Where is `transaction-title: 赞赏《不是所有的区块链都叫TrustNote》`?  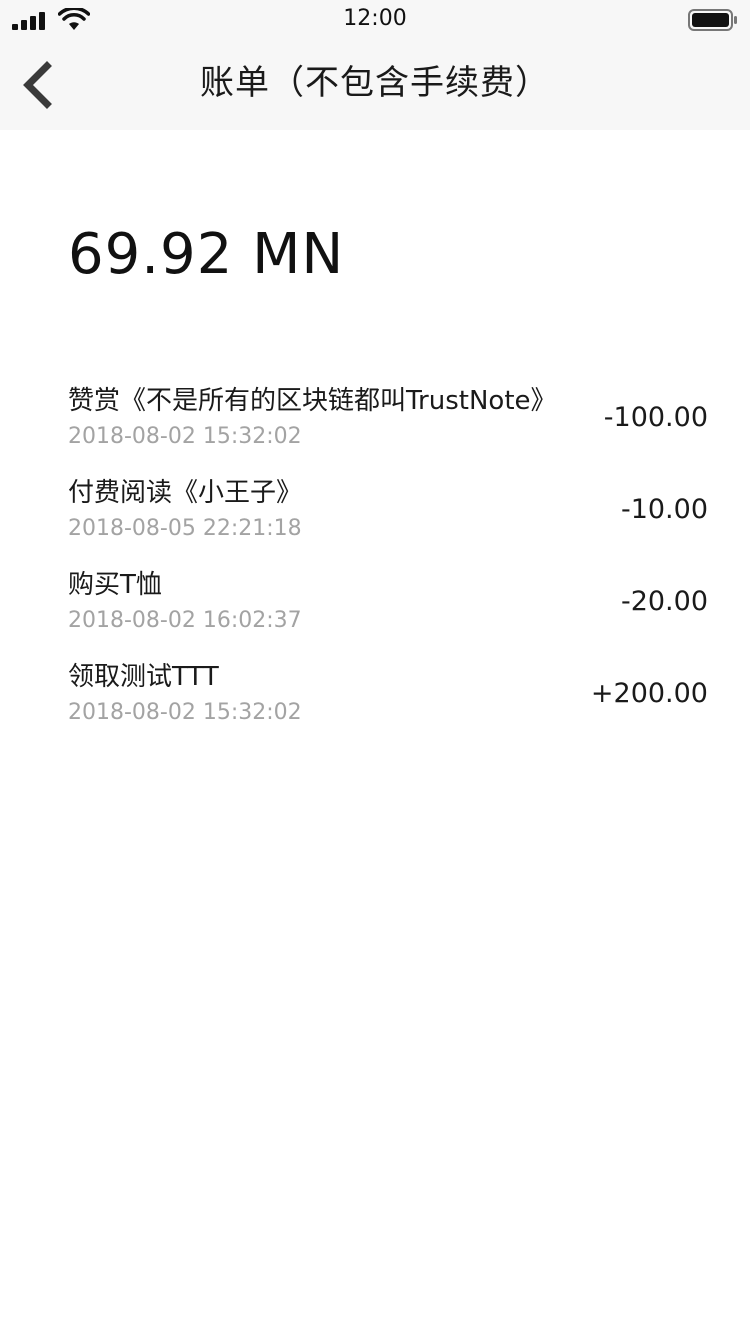 transaction-title: 赞赏《不是所有的区块链都叫TrustNote》 is located at coordinates (312, 401).